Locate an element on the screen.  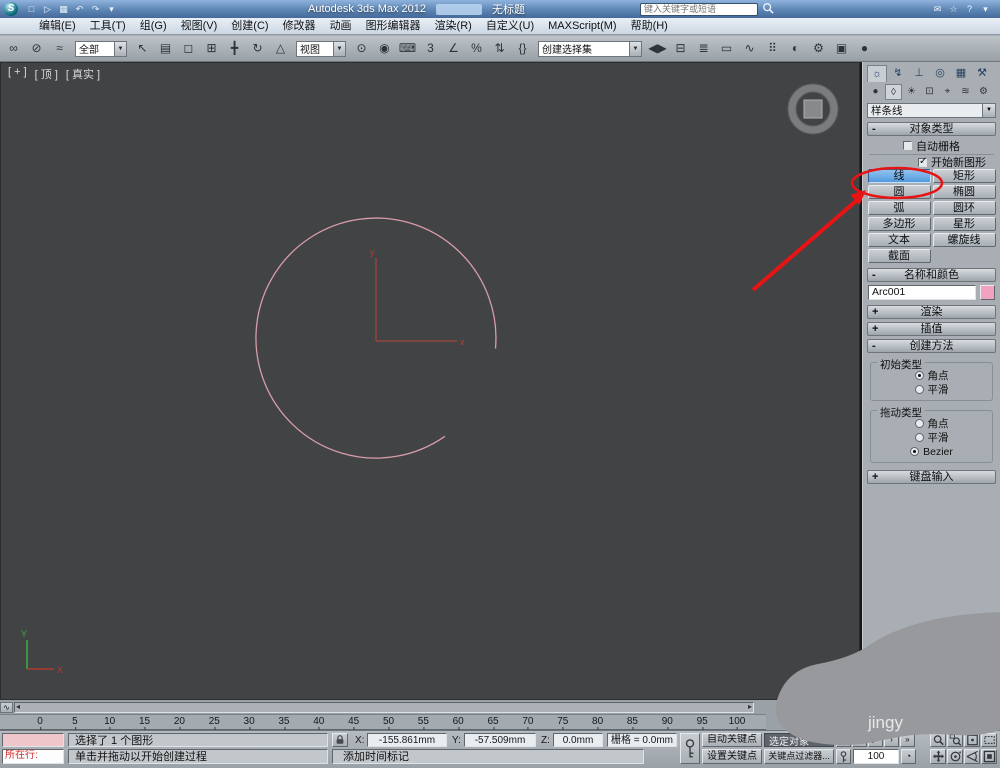
search-icon is located at coordinates (767, 9).